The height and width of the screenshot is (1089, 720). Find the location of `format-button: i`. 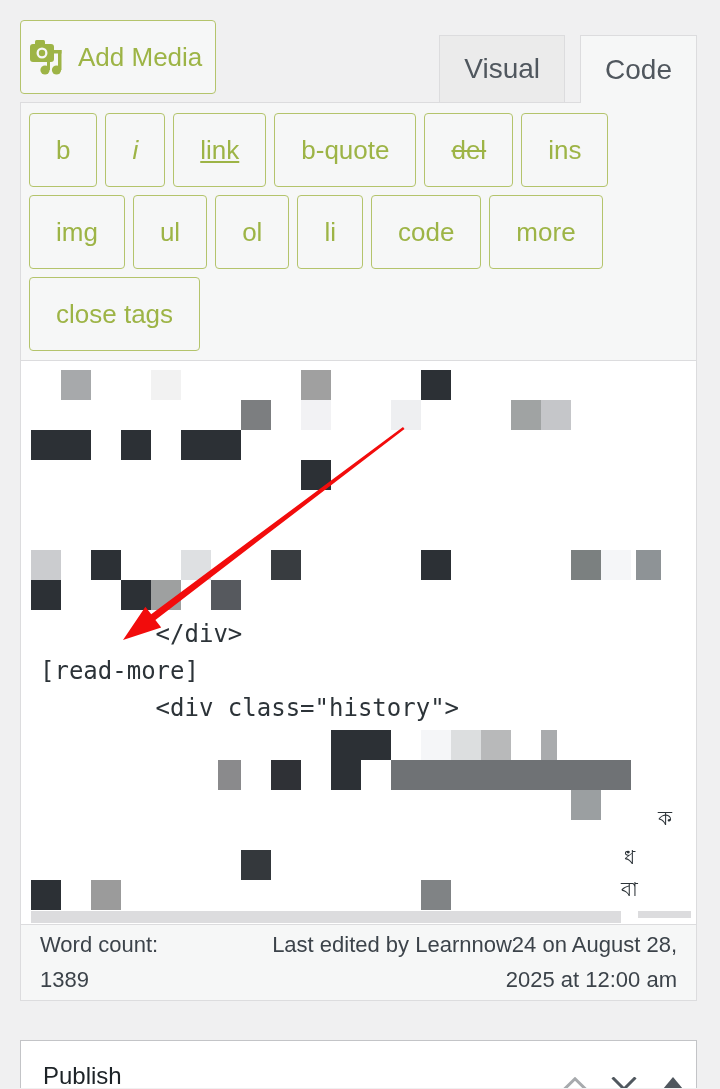

format-button: i is located at coordinates (135, 150).